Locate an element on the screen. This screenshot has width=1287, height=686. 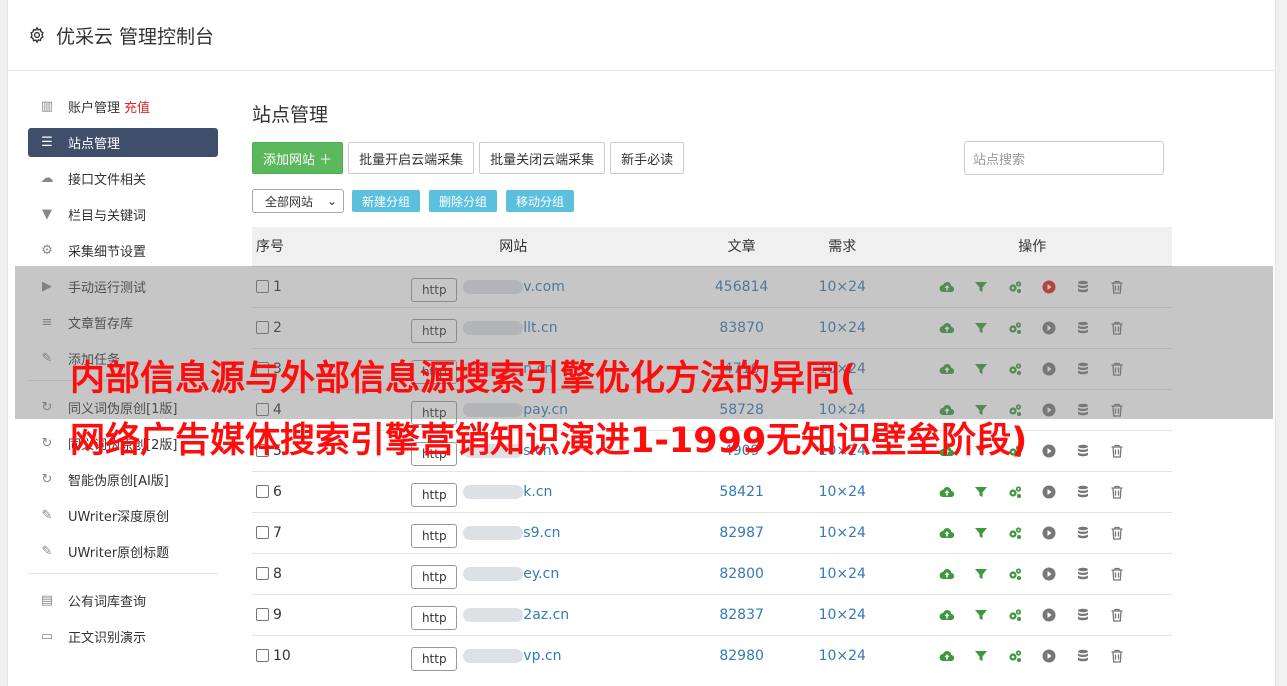
overlay-title-line1: 内部信息源与外部信息源搜索引擎优化方法的异同( is located at coordinates (463, 379).